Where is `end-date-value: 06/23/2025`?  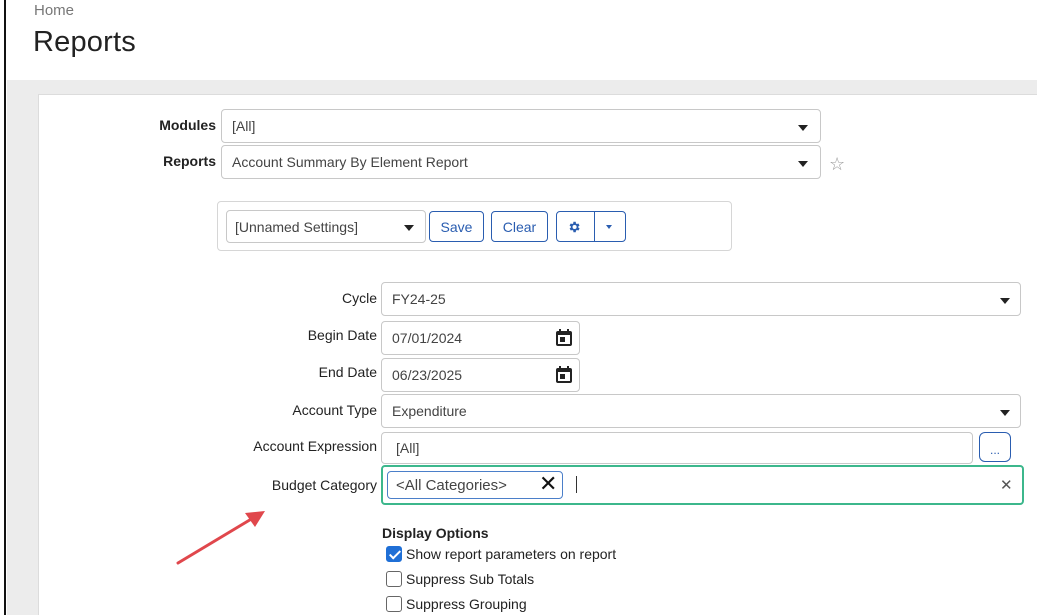 end-date-value: 06/23/2025 is located at coordinates (427, 375).